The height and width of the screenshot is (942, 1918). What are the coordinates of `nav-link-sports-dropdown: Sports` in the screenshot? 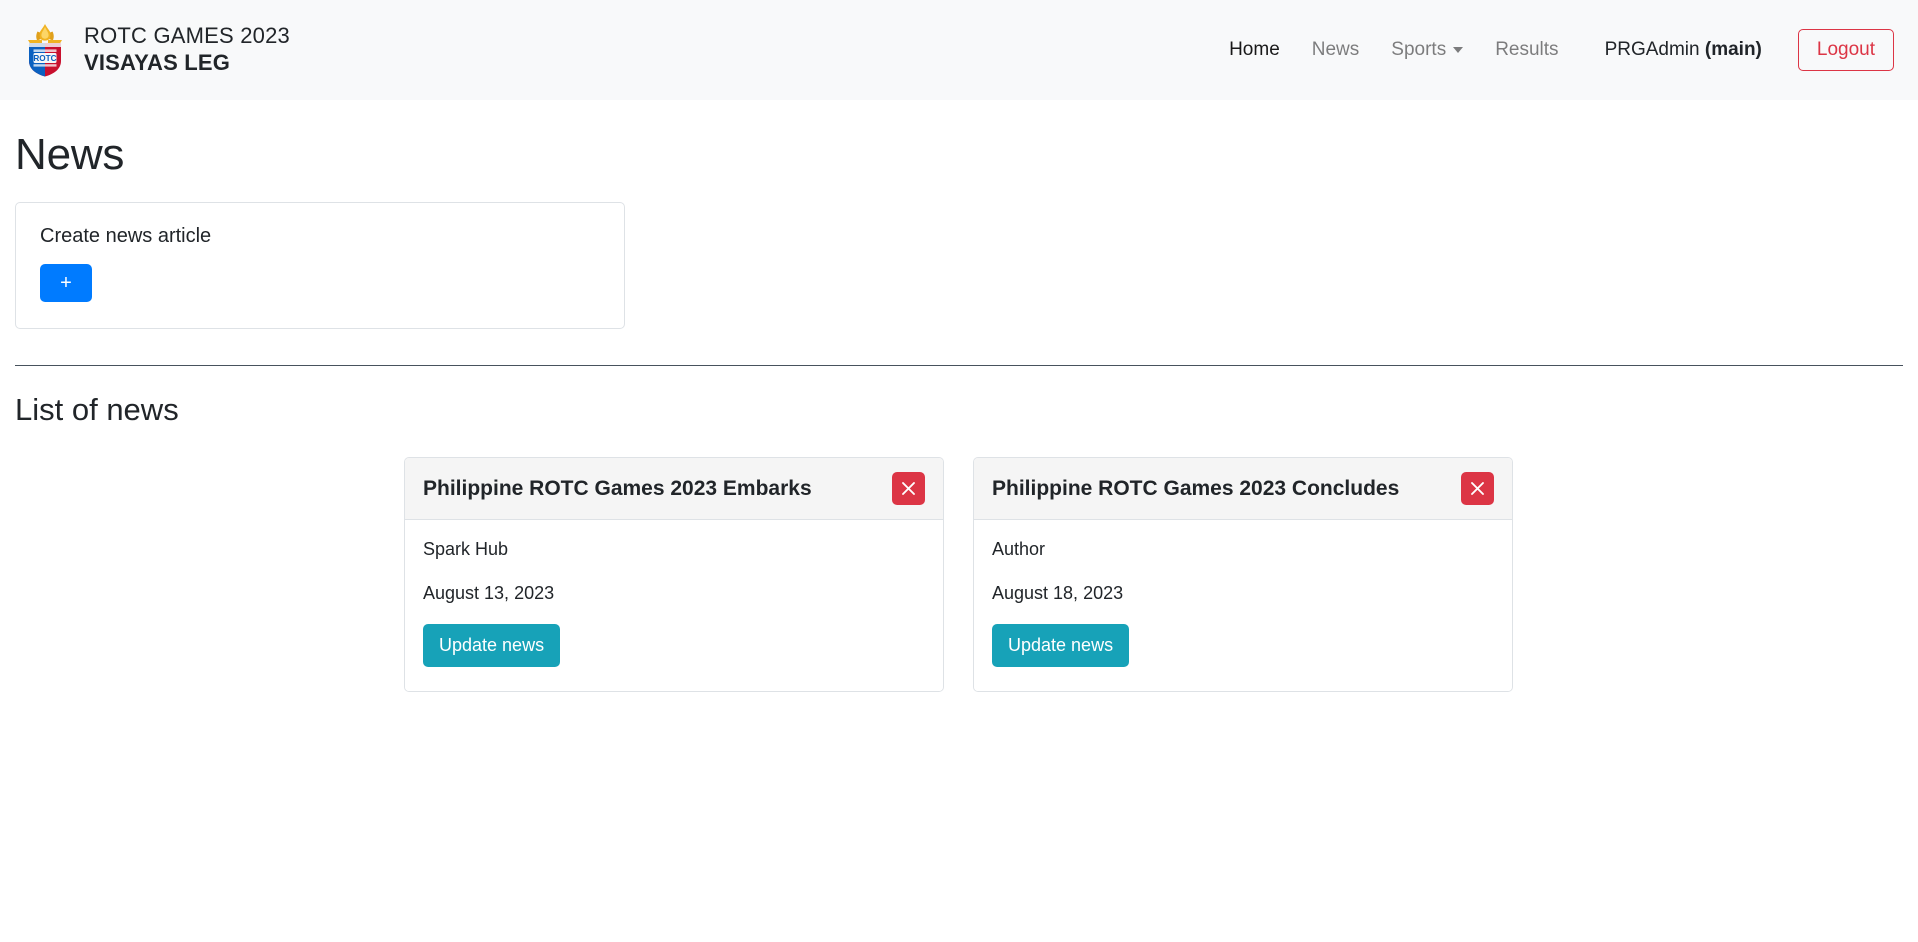 It's located at (1427, 50).